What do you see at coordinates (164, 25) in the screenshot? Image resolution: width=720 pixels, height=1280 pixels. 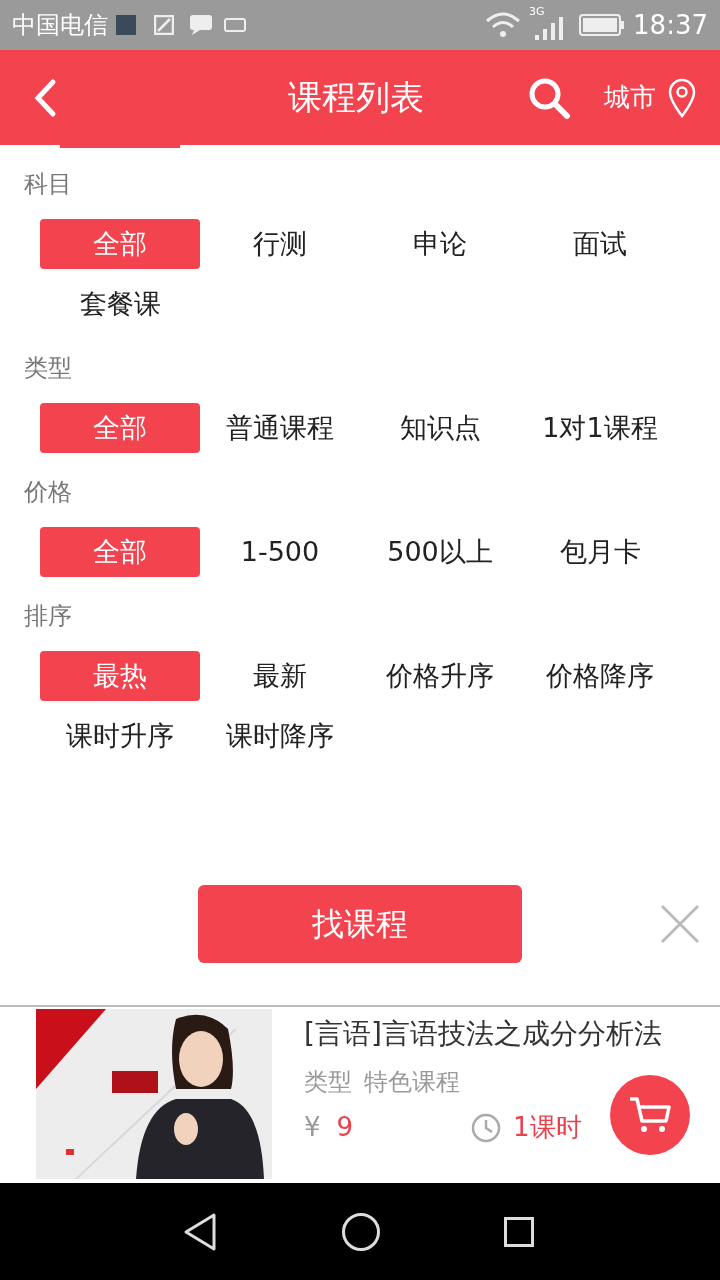 I see `image-icon` at bounding box center [164, 25].